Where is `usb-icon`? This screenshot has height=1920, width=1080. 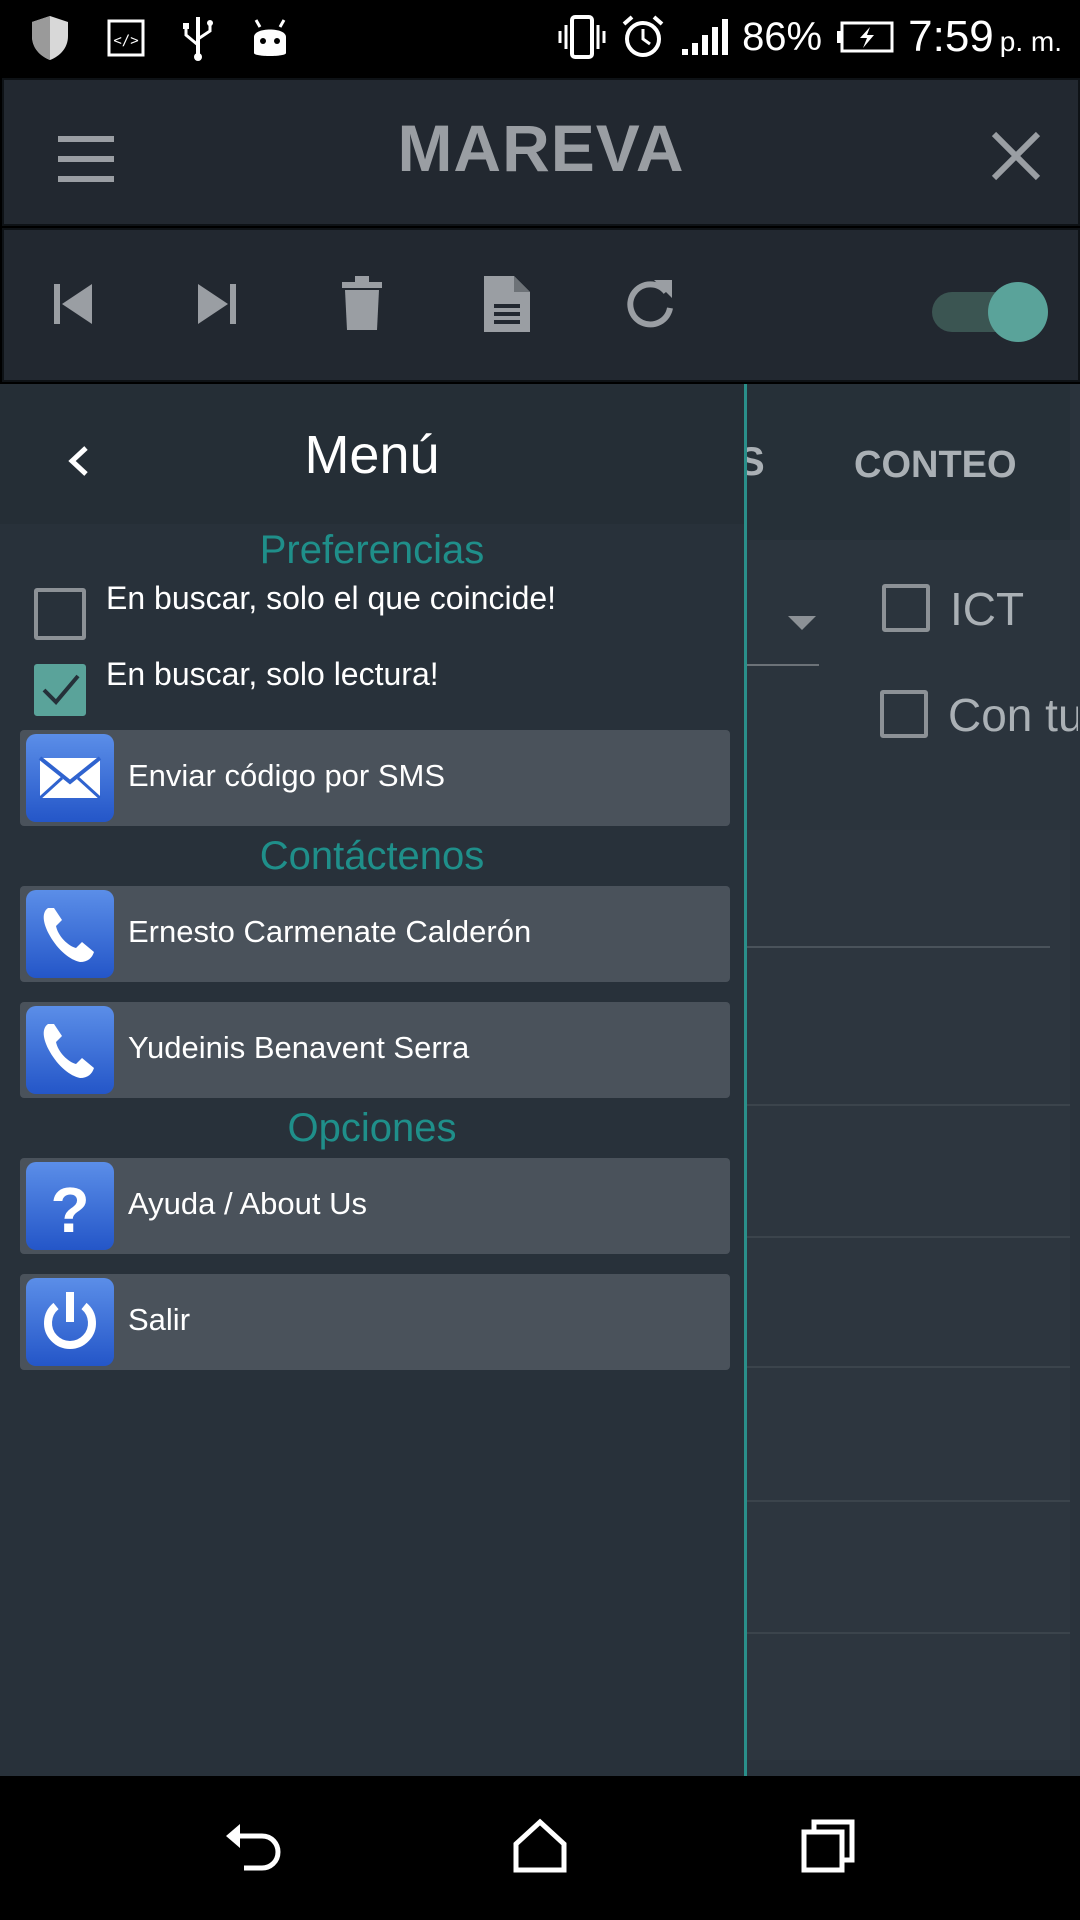
usb-icon is located at coordinates (198, 39).